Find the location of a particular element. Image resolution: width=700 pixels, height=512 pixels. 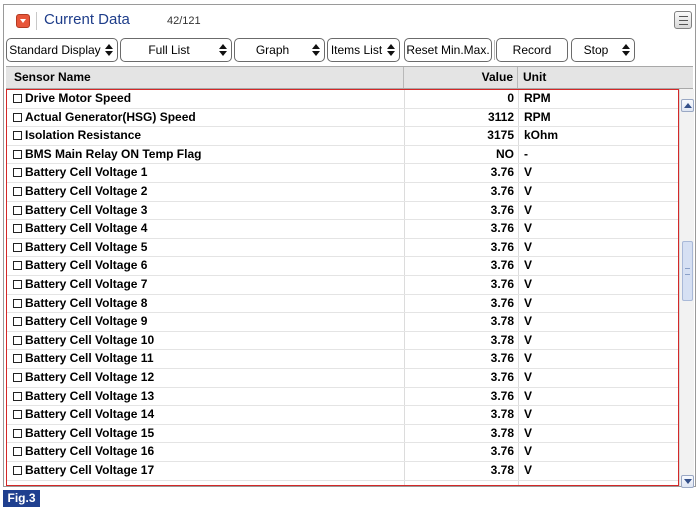

sensor-name: Isolation Resistance is located at coordinates (83, 135).